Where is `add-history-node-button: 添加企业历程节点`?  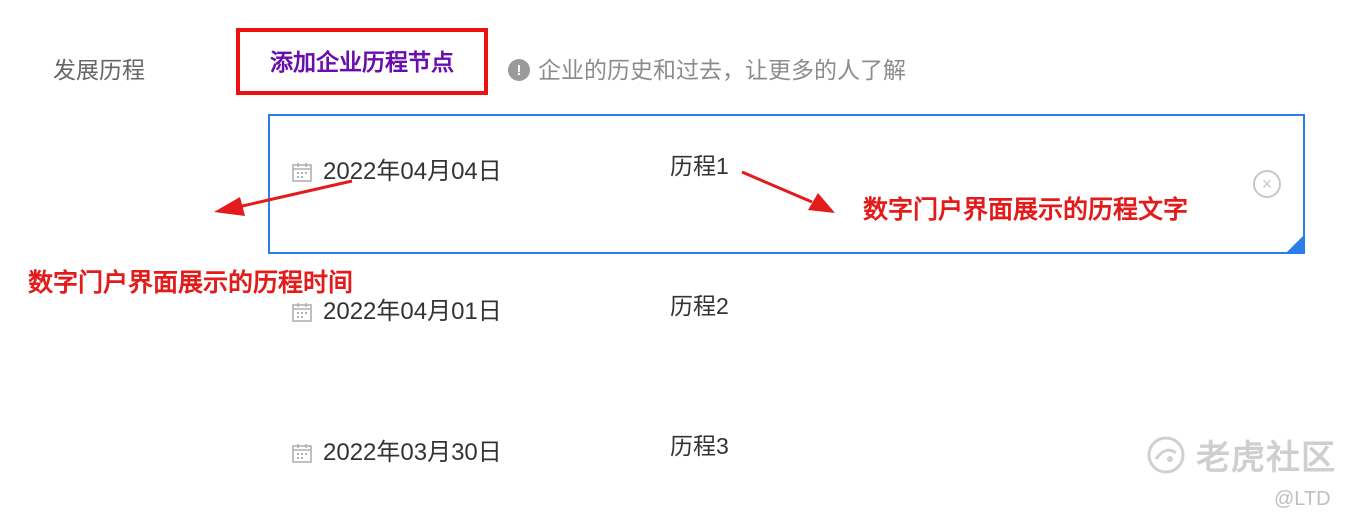 add-history-node-button: 添加企业历程节点 is located at coordinates (362, 61).